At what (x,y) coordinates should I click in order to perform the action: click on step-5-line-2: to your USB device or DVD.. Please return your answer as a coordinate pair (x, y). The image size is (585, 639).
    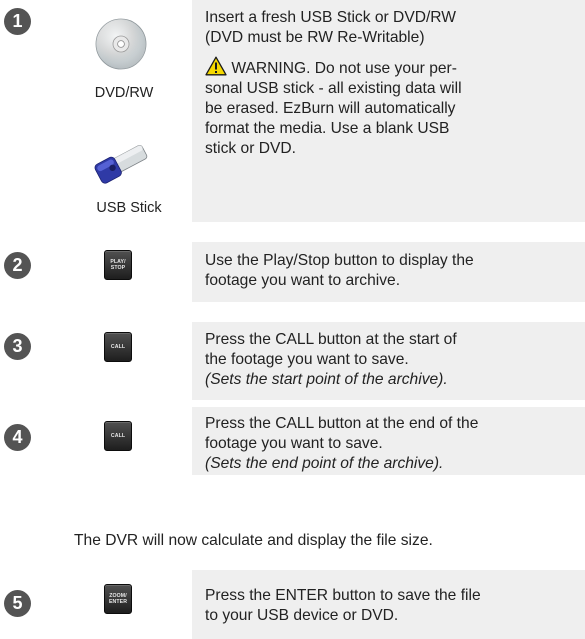
    Looking at the image, I should click on (302, 615).